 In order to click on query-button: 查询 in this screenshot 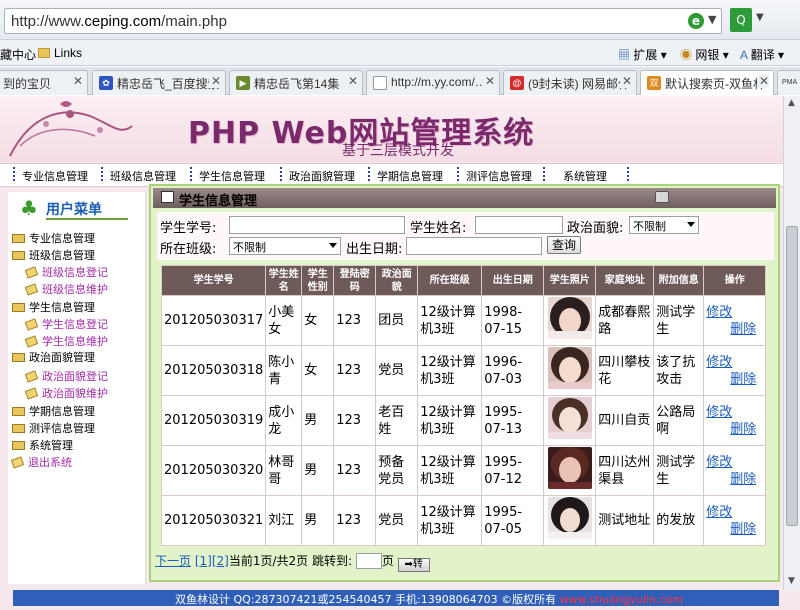, I will do `click(564, 245)`.